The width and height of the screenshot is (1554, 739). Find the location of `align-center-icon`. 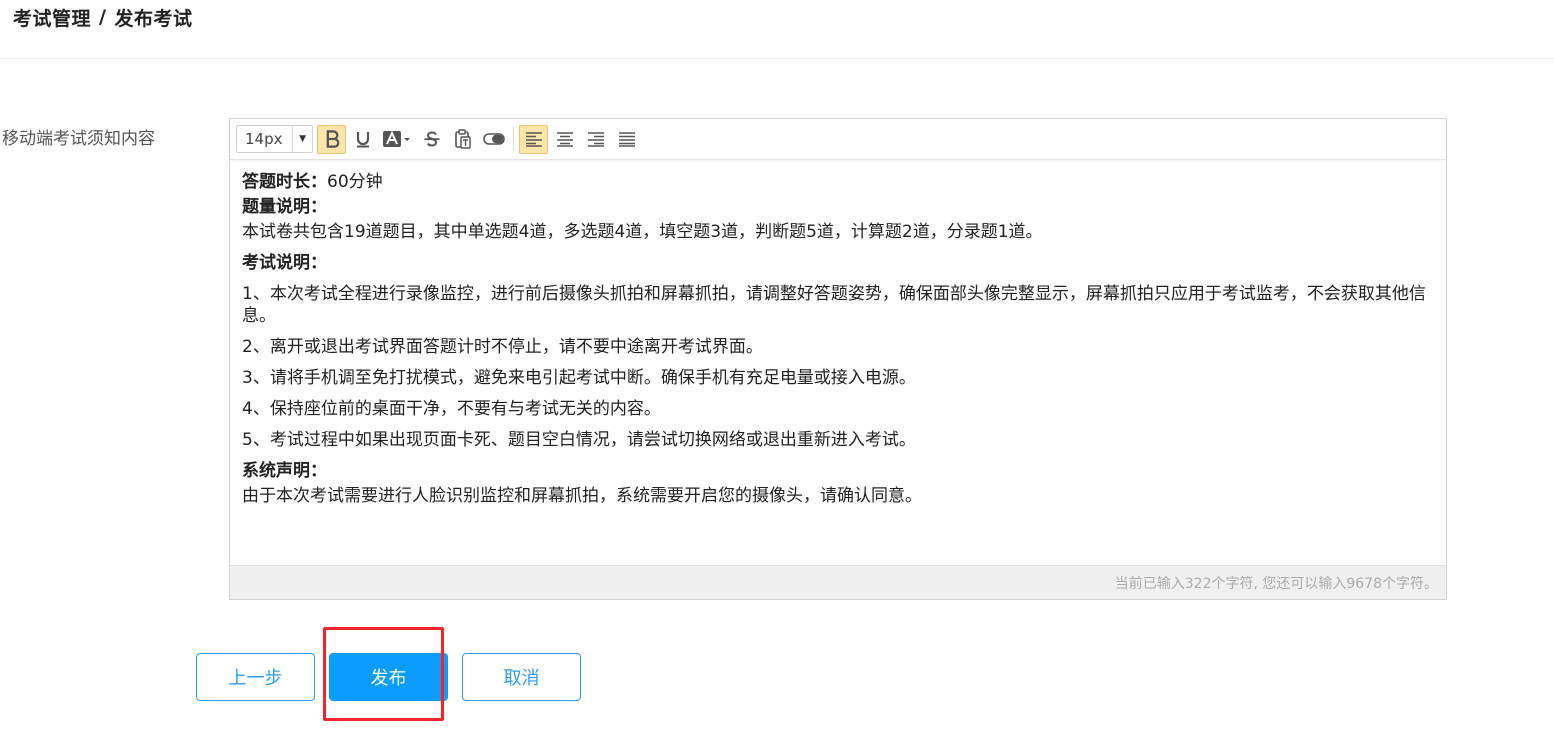

align-center-icon is located at coordinates (564, 139).